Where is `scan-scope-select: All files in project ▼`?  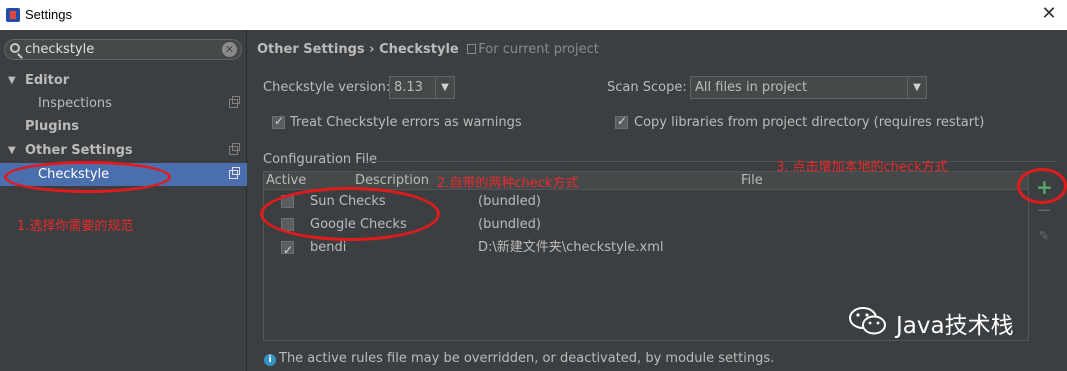 scan-scope-select: All files in project ▼ is located at coordinates (808, 87).